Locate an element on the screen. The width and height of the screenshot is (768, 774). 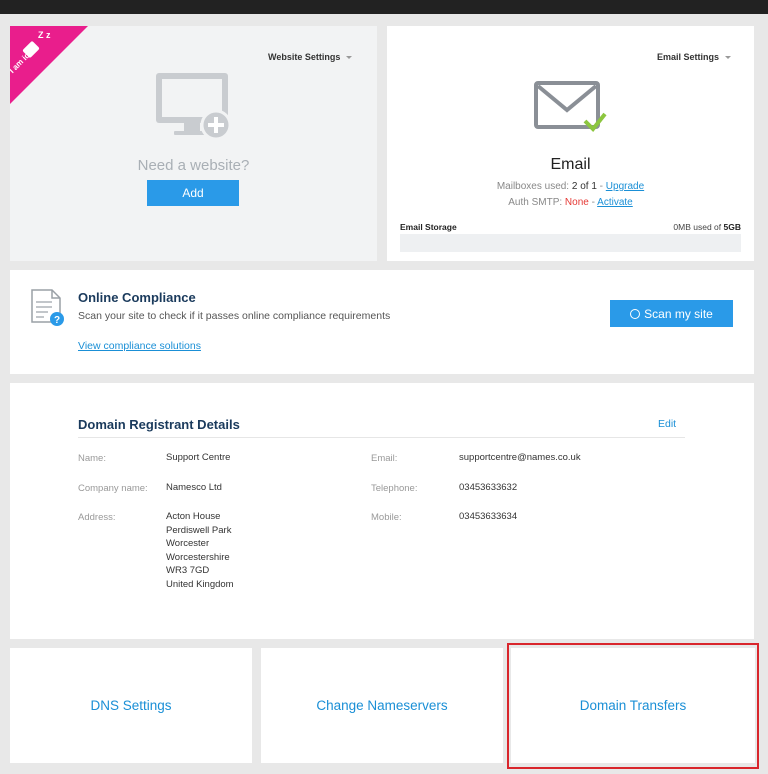
email-storage-value: 0MB used of 5GB is located at coordinates (707, 227).